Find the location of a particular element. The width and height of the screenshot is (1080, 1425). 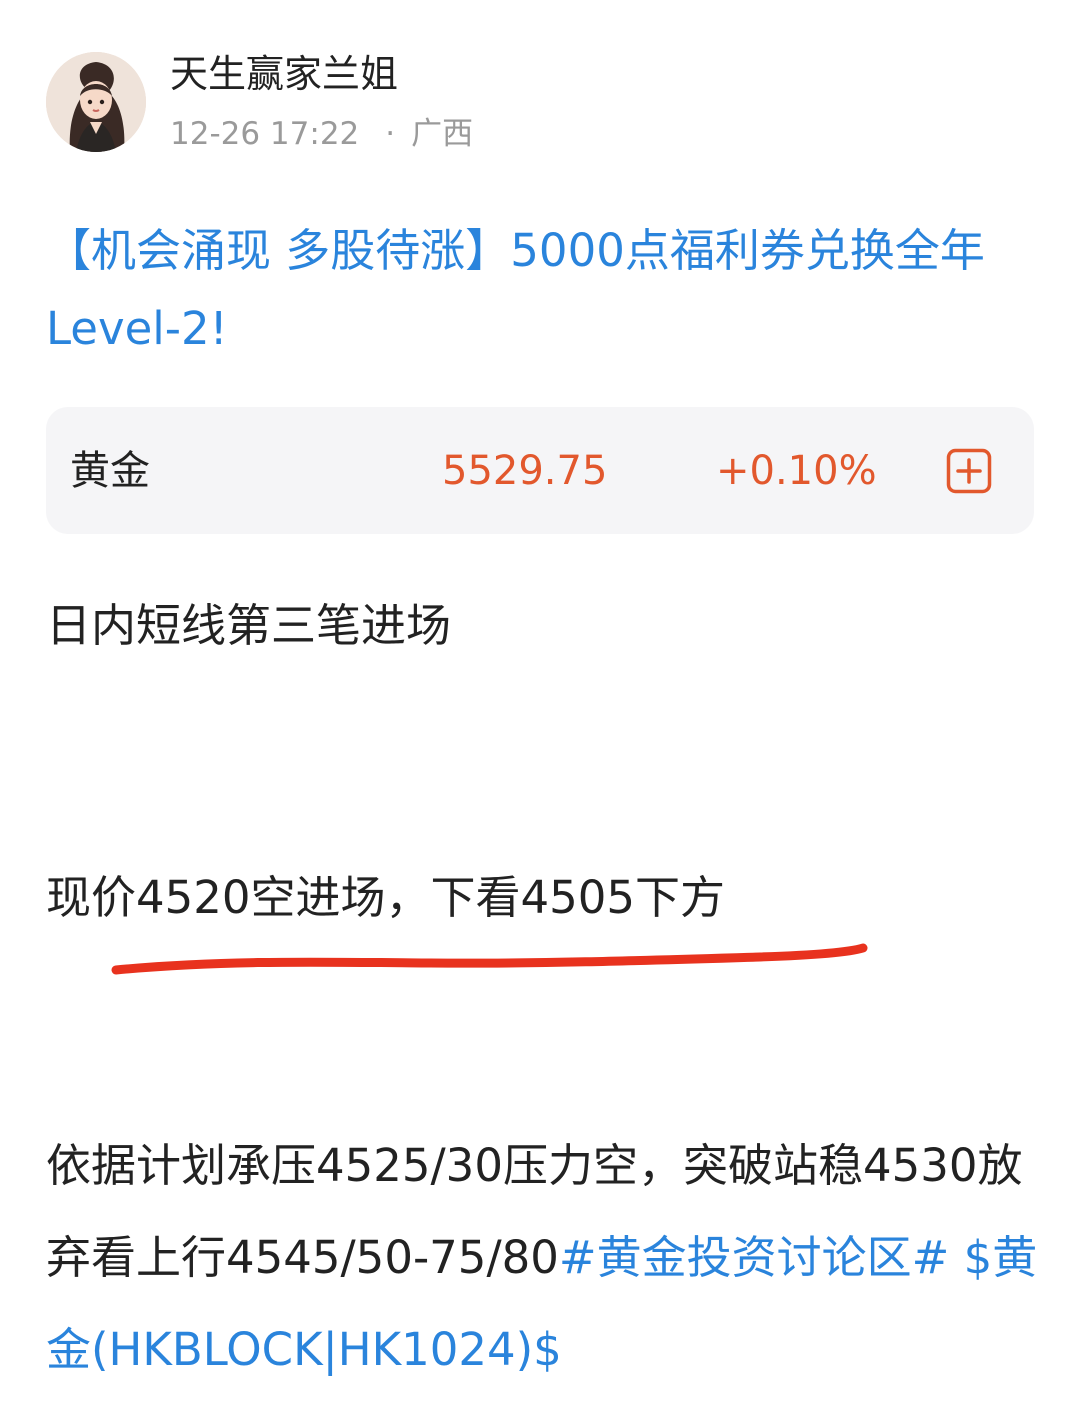

stock-quote-card: 黄金 5529.75 +0.10% is located at coordinates (540, 470).